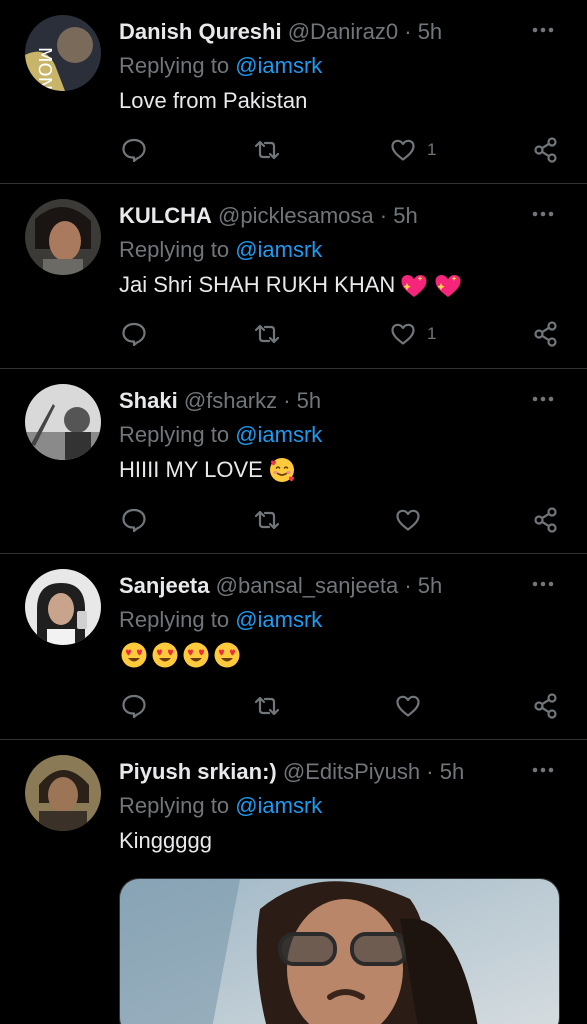 This screenshot has height=1024, width=587. I want to click on user-handle: @EditsPiyush, so click(351, 771).